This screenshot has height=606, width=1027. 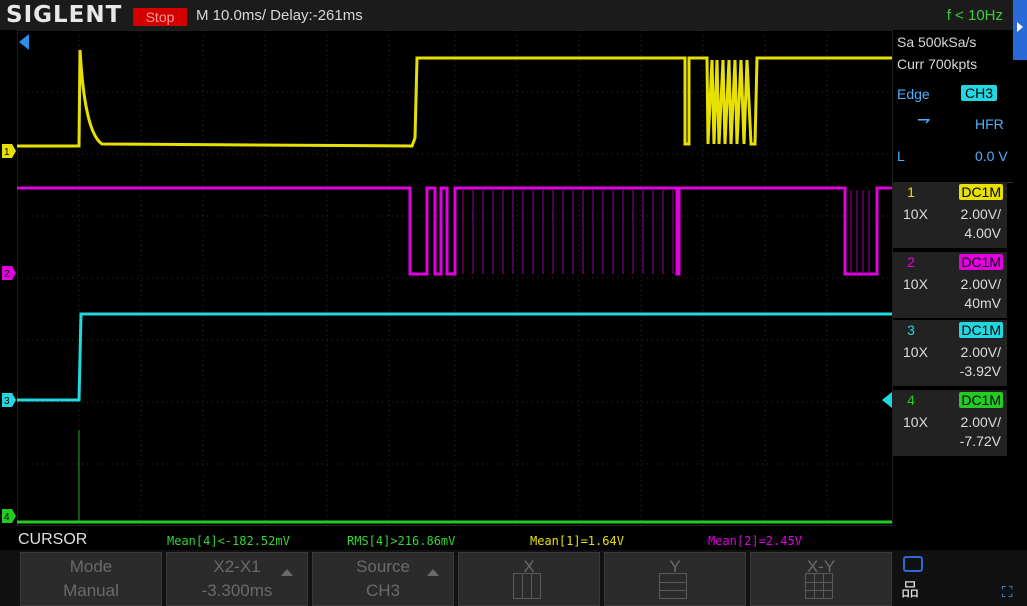 What do you see at coordinates (91, 579) in the screenshot?
I see `mode-softkey: Mode Manual` at bounding box center [91, 579].